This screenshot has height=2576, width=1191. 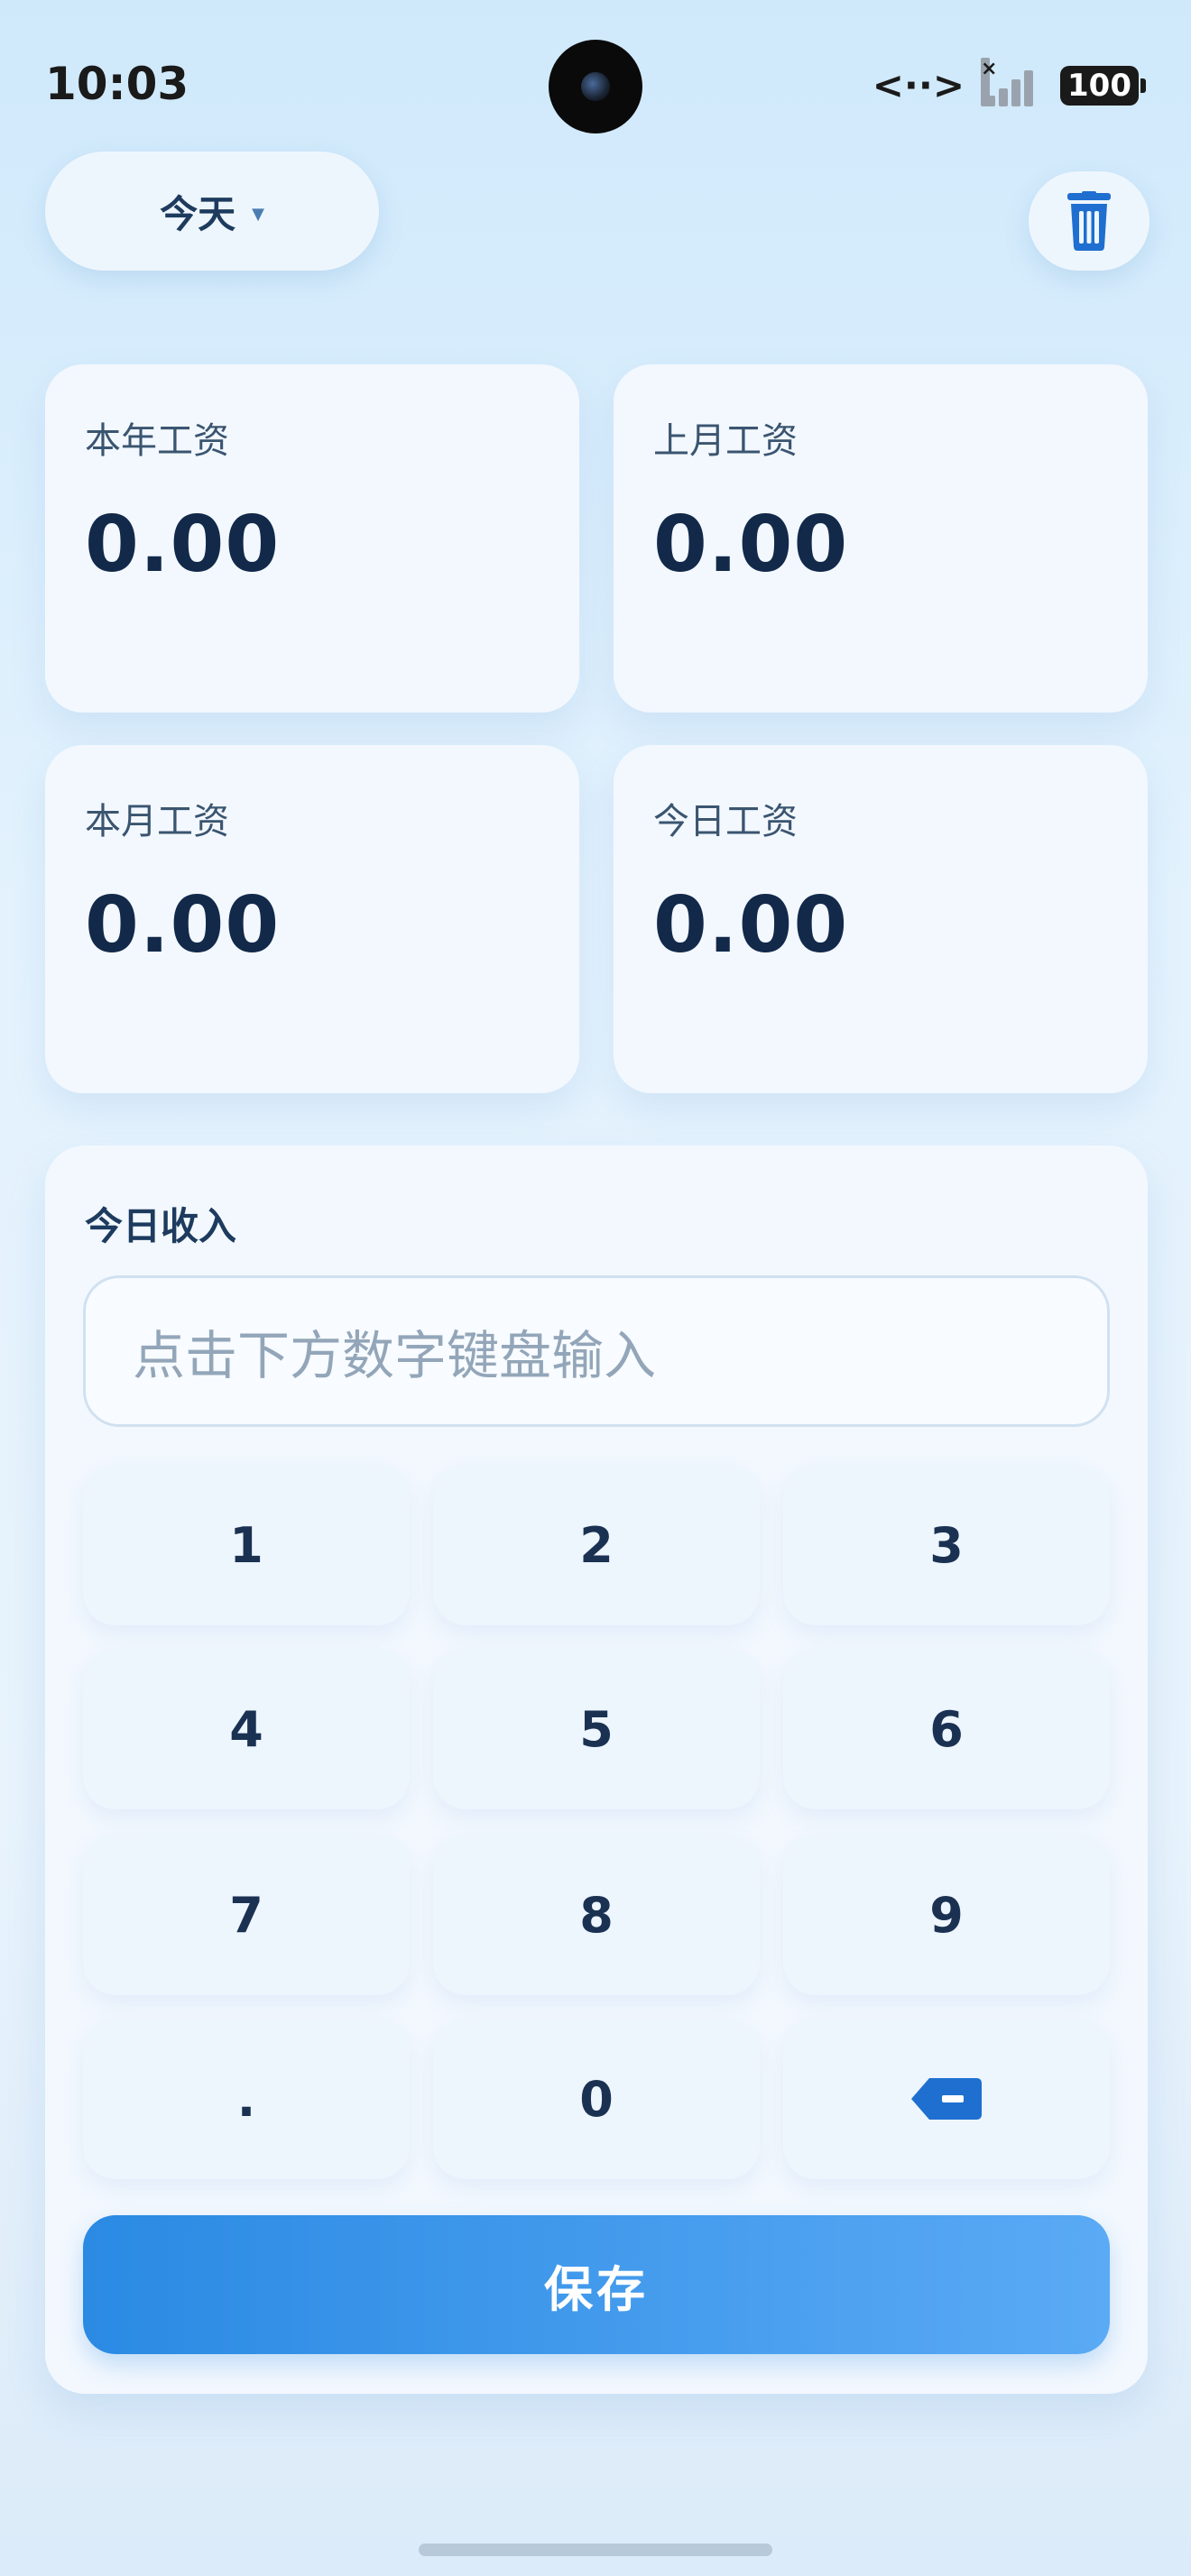 I want to click on status-icons: <··> × 100, so click(x=1009, y=82).